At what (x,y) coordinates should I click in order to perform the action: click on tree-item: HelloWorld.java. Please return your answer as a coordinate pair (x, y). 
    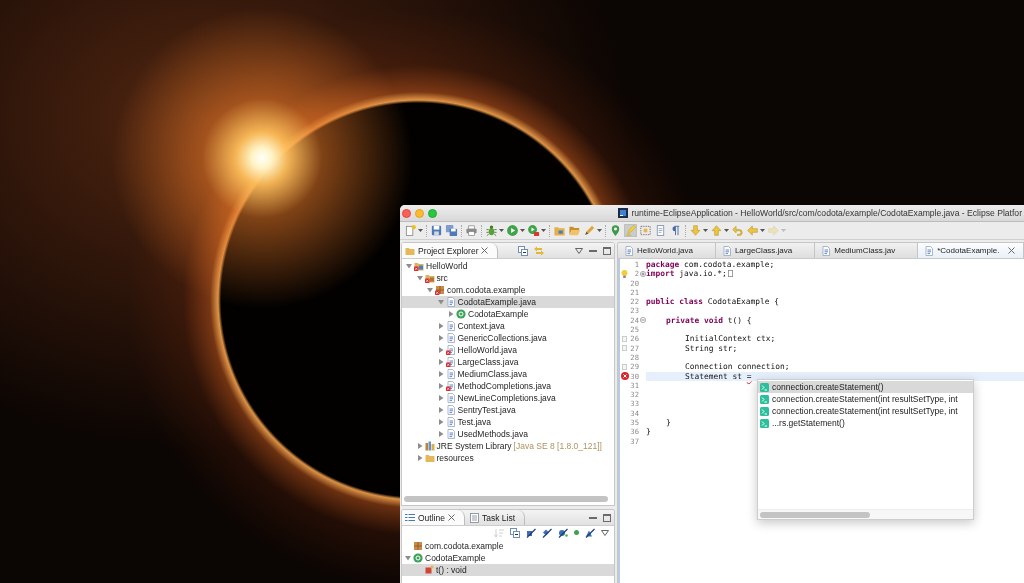
    Looking at the image, I should click on (508, 350).